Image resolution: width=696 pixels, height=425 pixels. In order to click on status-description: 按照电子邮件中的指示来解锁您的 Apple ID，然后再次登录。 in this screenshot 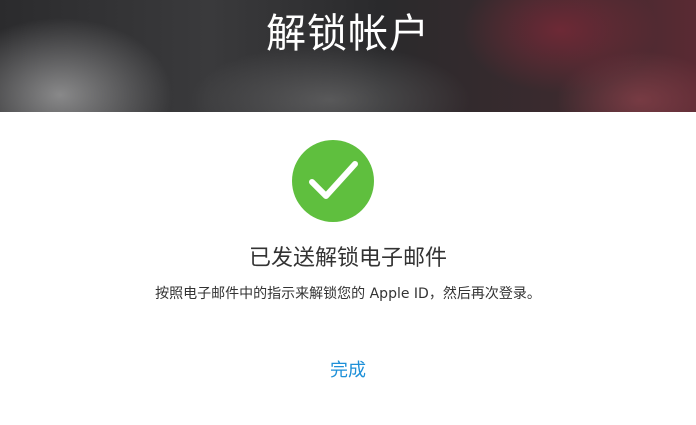, I will do `click(348, 294)`.